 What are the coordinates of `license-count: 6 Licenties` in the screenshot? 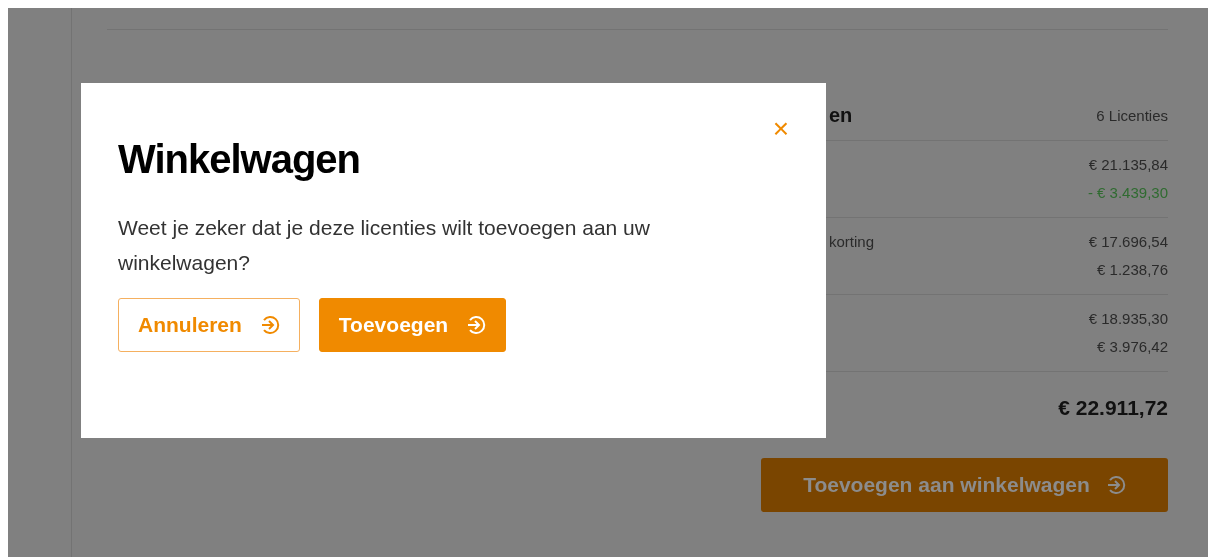 It's located at (1132, 116).